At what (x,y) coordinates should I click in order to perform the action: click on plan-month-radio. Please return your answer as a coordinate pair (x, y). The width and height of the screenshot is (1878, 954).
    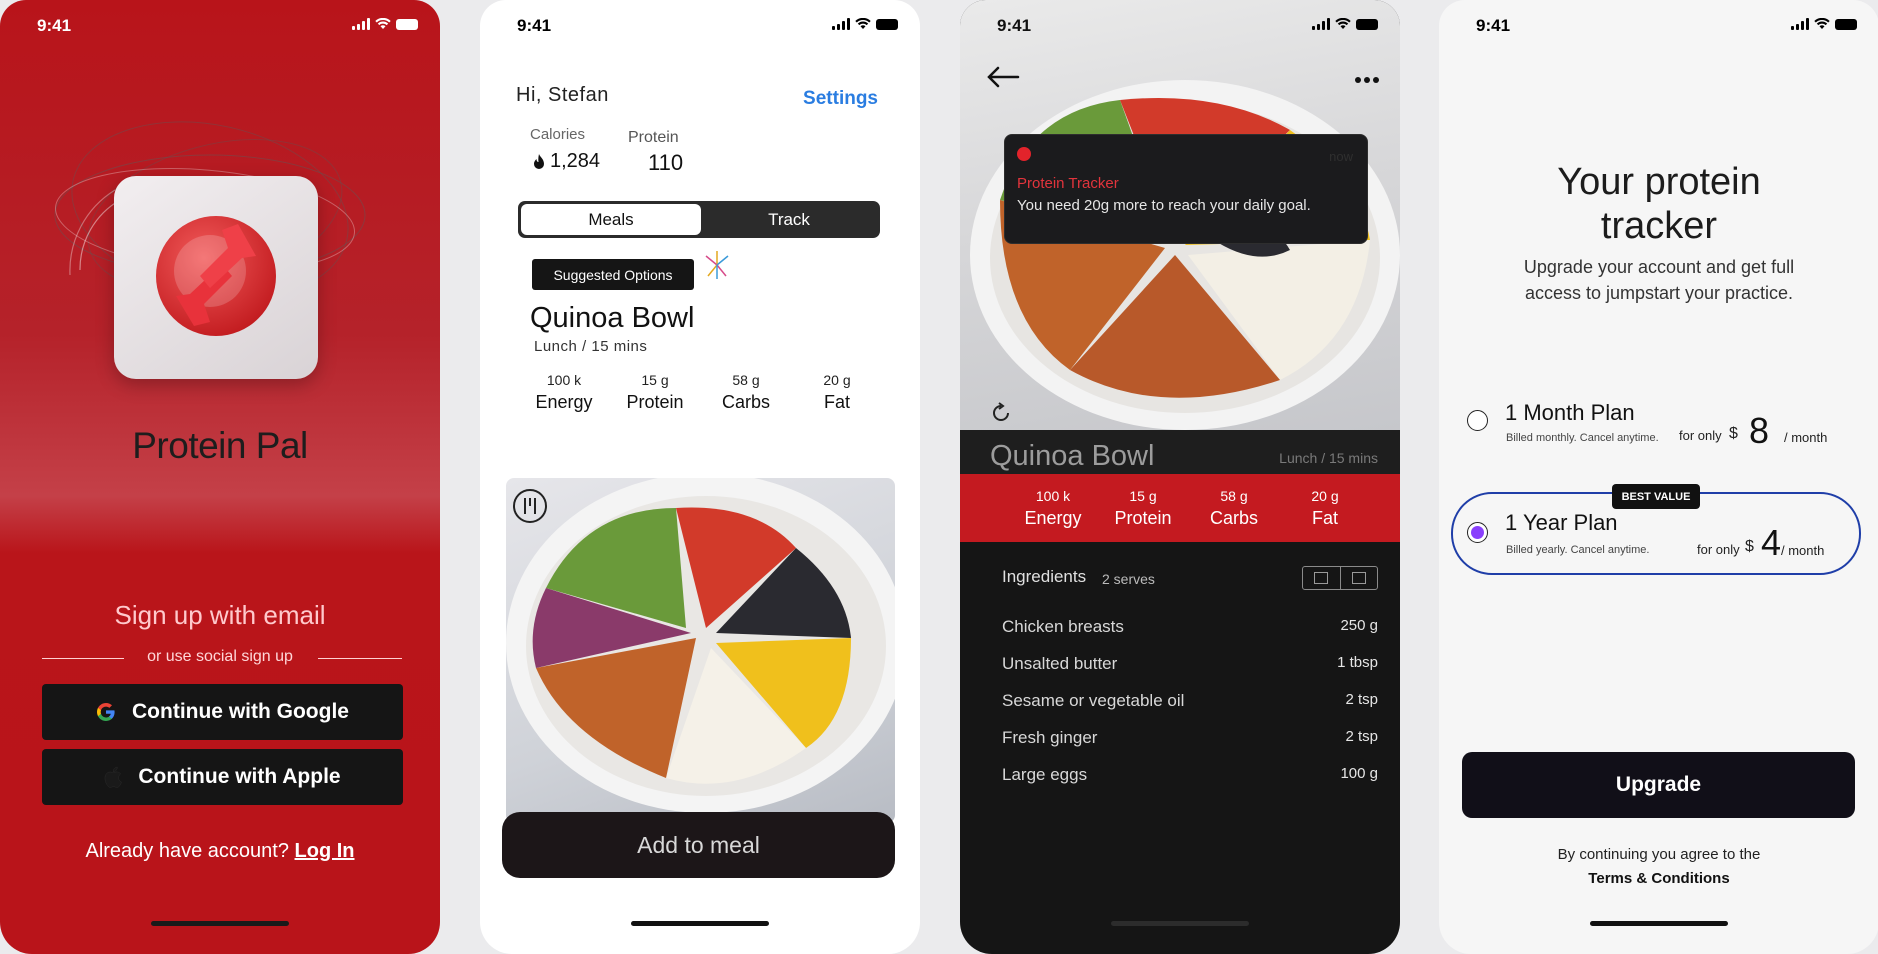
    Looking at the image, I should click on (1477, 420).